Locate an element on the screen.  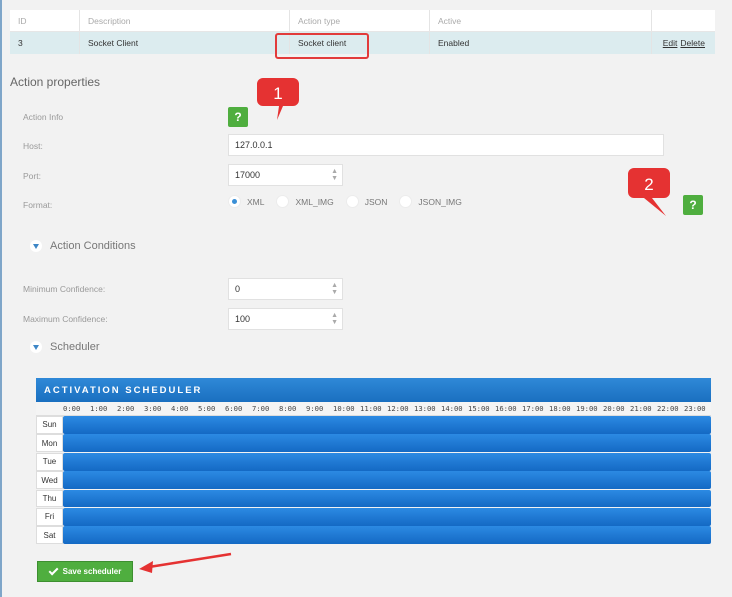
hour-label: 5:00 is located at coordinates (207, 408).